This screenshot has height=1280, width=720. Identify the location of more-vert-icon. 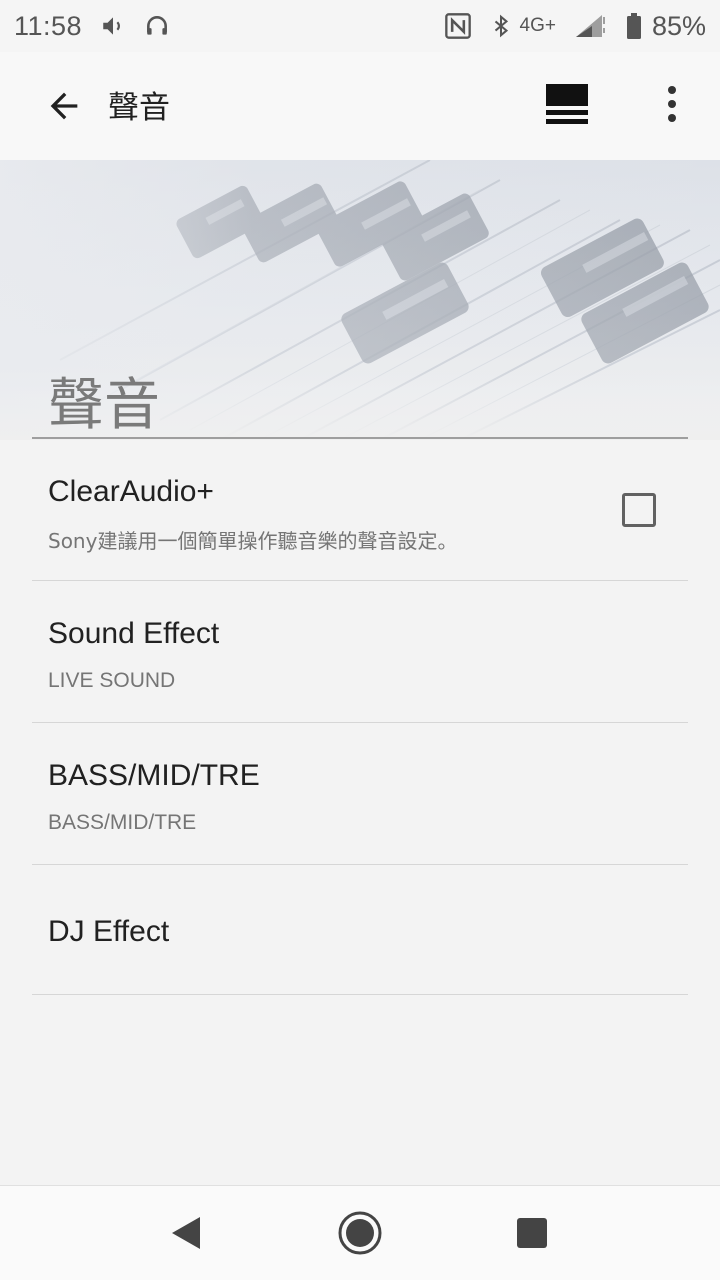
(672, 104).